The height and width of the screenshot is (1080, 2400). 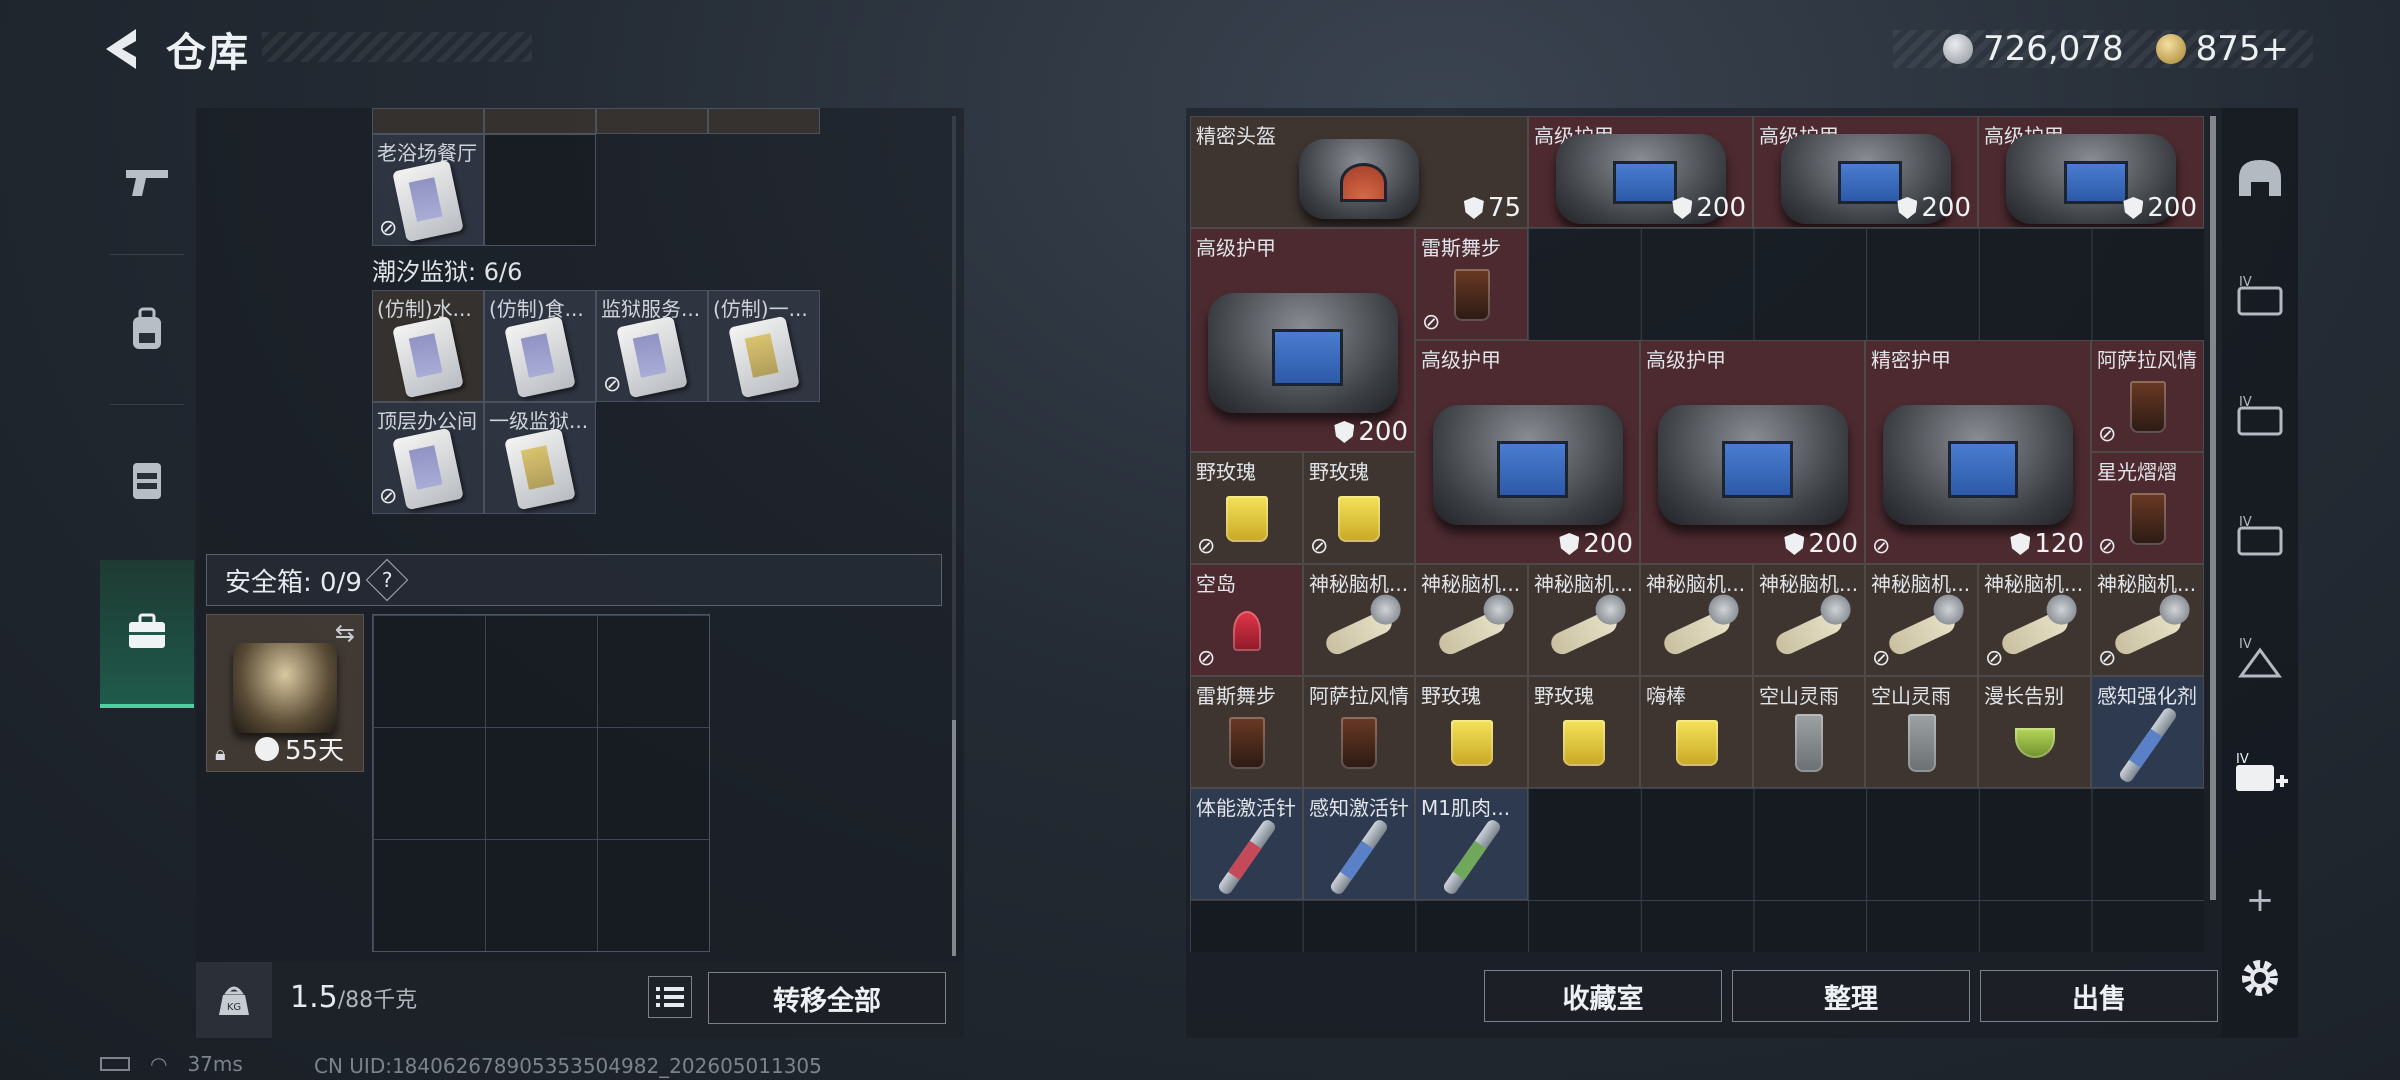 What do you see at coordinates (2260, 776) in the screenshot?
I see `add-container-icon: IV` at bounding box center [2260, 776].